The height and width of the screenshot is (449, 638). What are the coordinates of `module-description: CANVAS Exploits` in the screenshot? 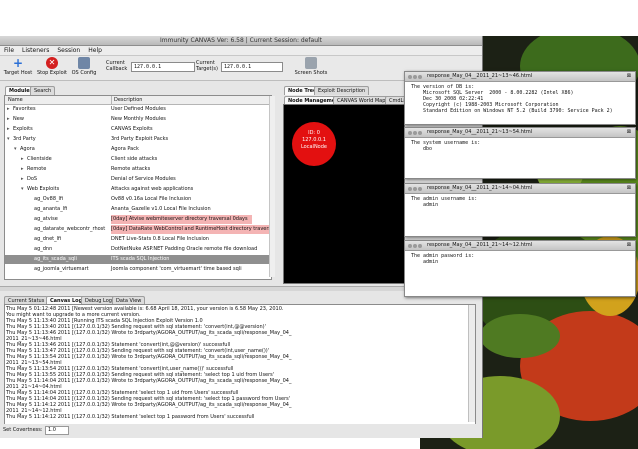 It's located at (132, 129).